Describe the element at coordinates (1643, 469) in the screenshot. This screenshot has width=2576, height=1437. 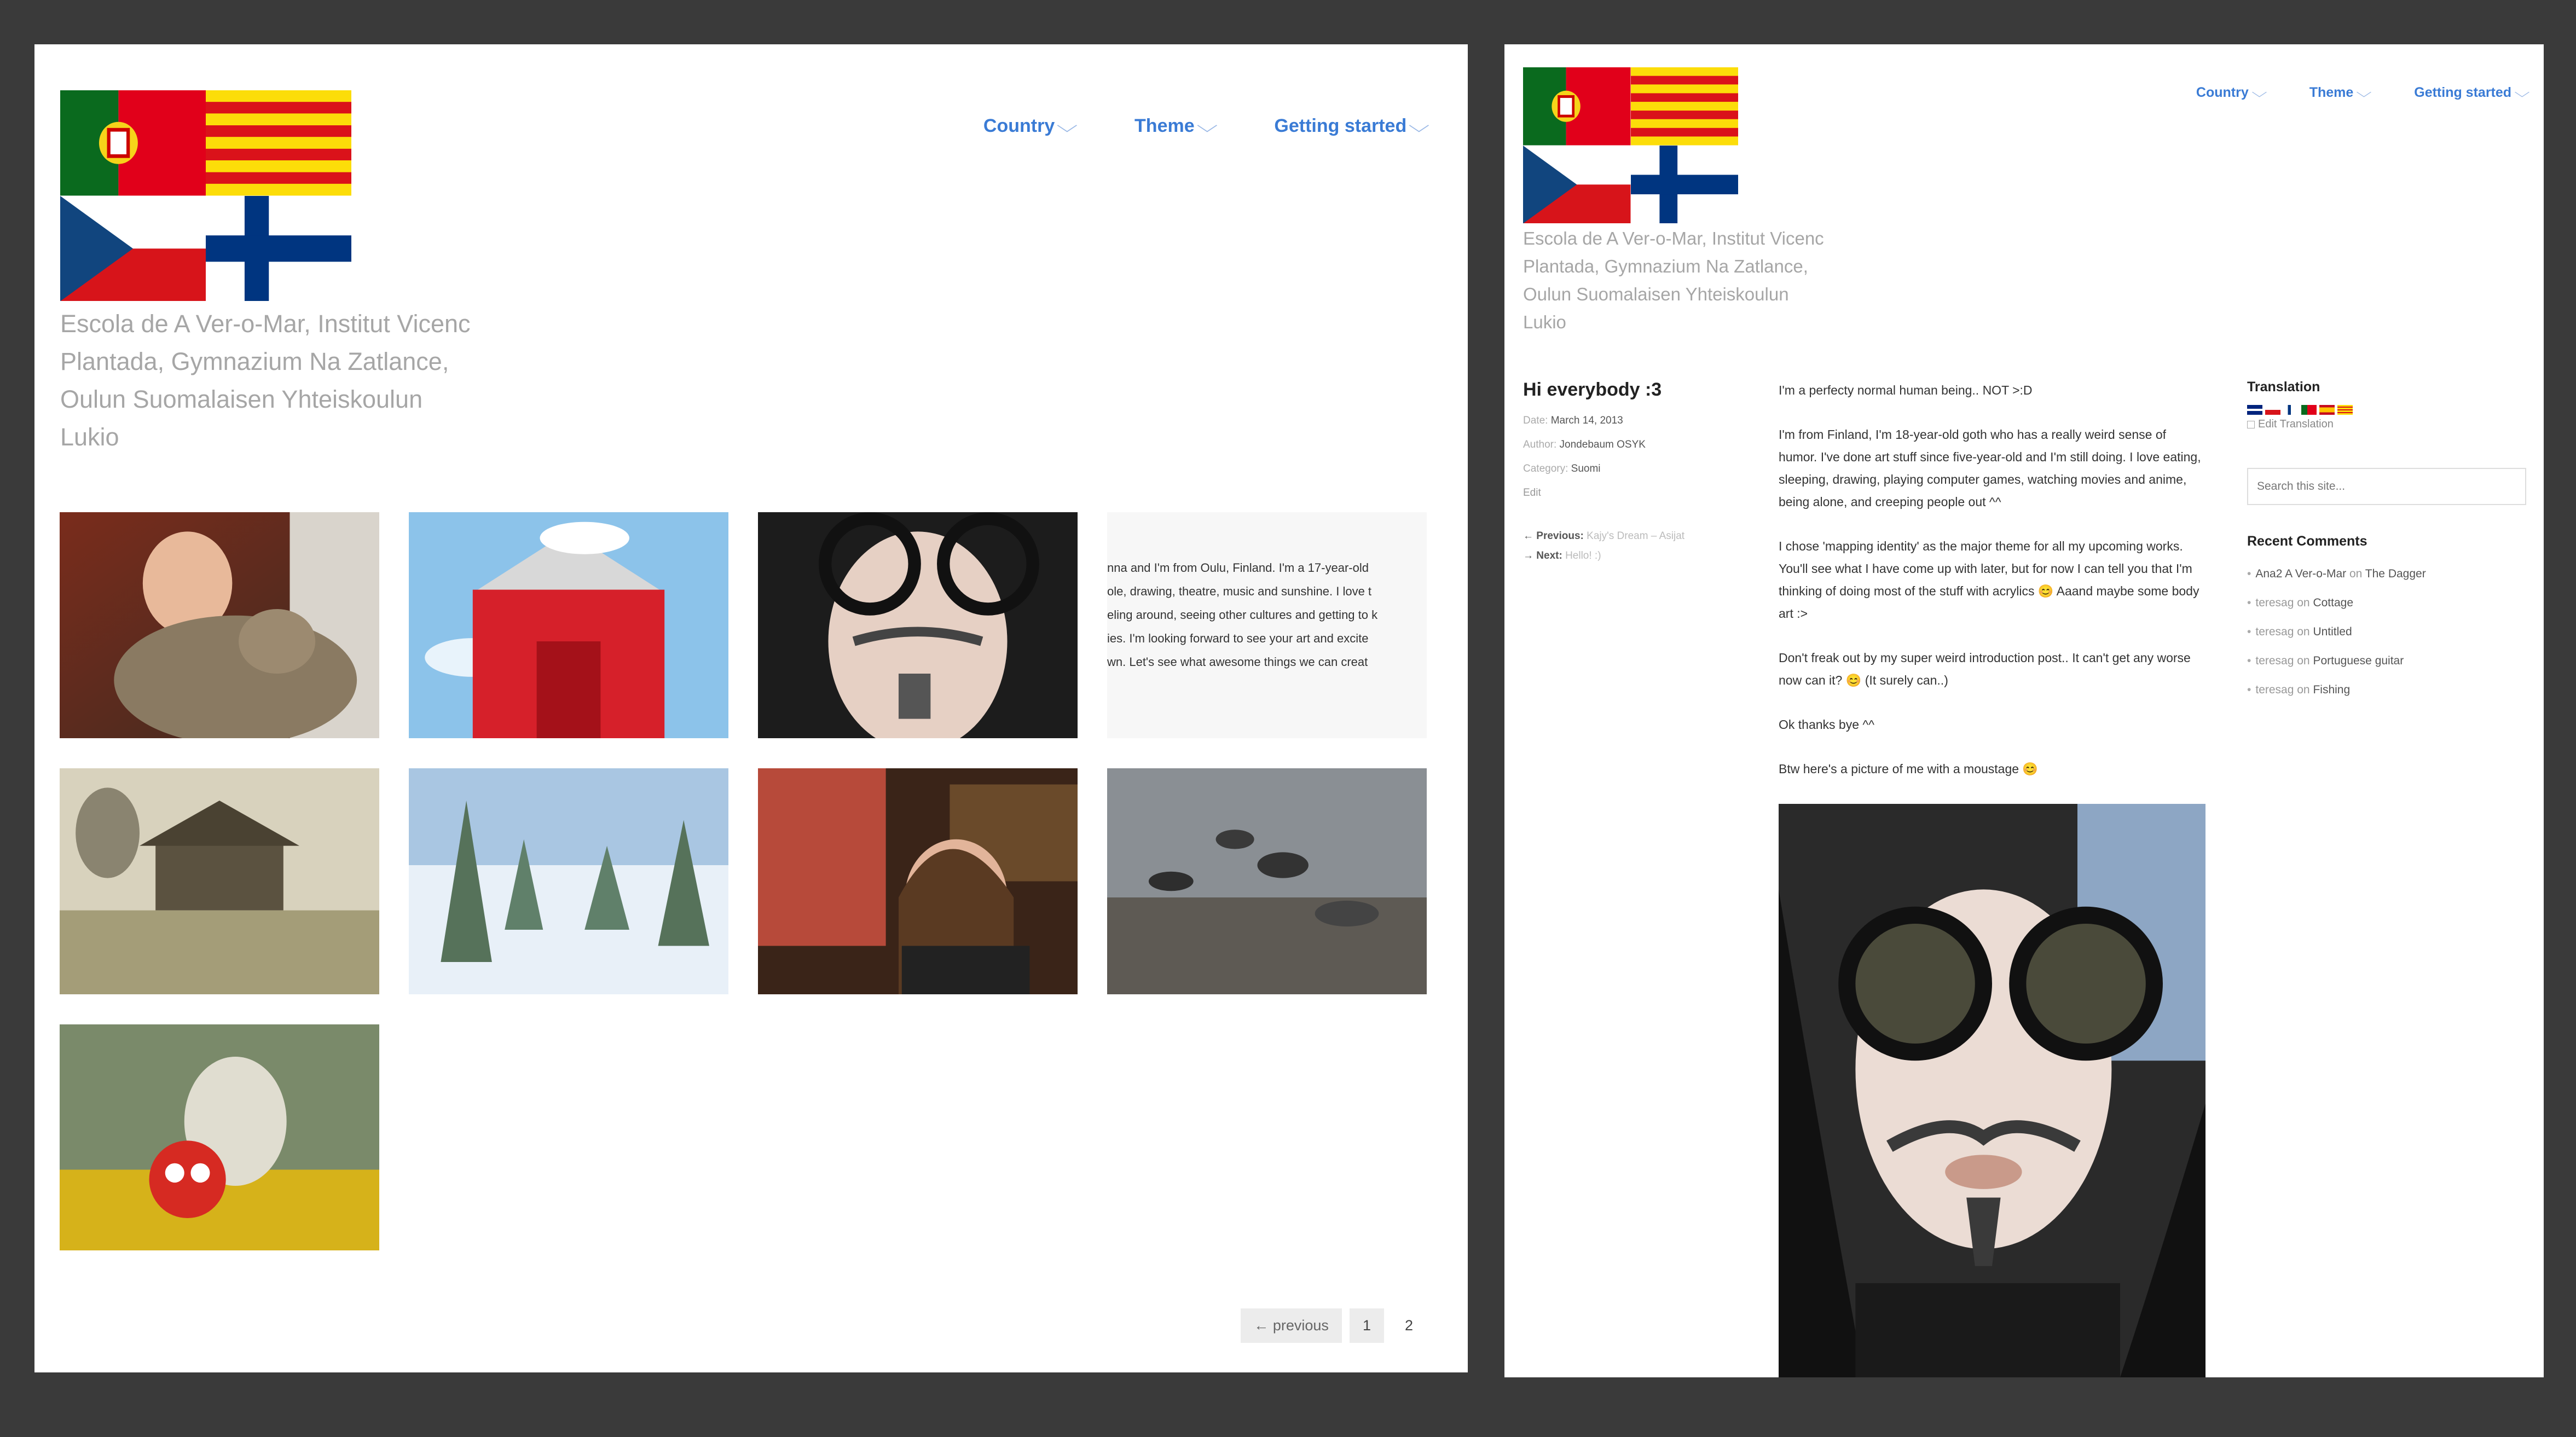
I see `post-category: Category: Suomi` at that location.